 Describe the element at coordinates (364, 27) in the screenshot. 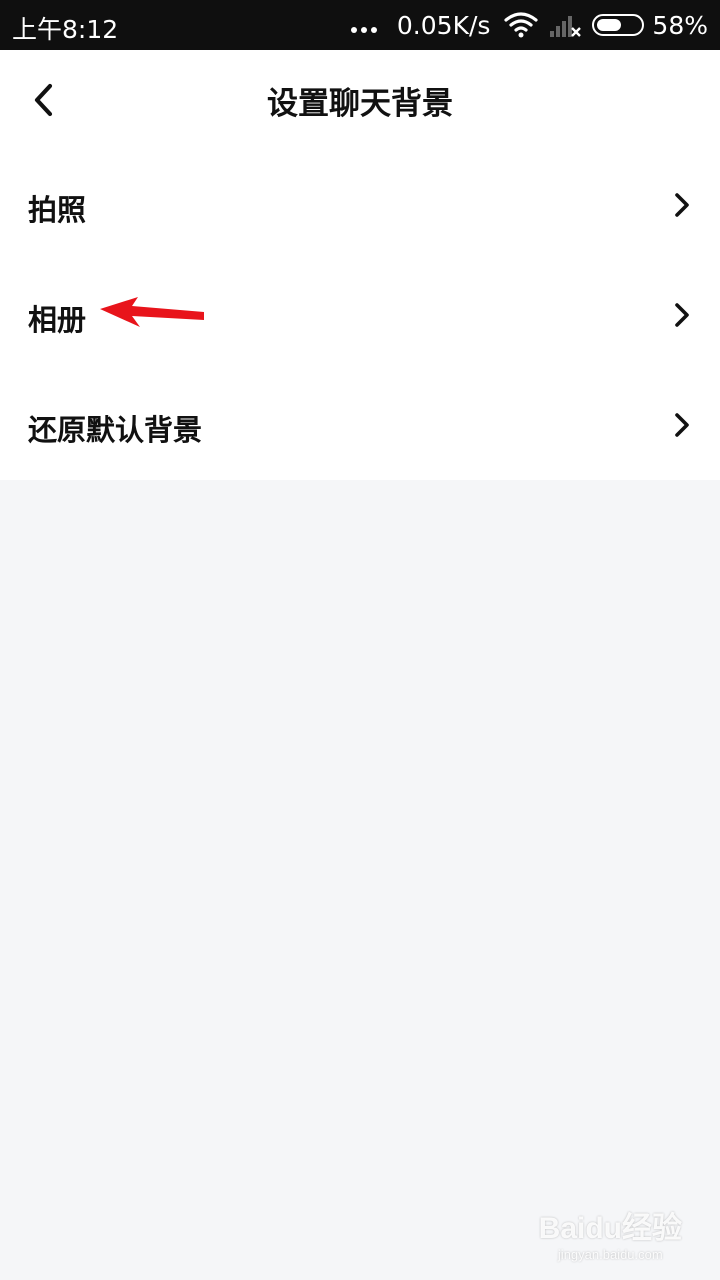

I see `more-dots-icon` at that location.